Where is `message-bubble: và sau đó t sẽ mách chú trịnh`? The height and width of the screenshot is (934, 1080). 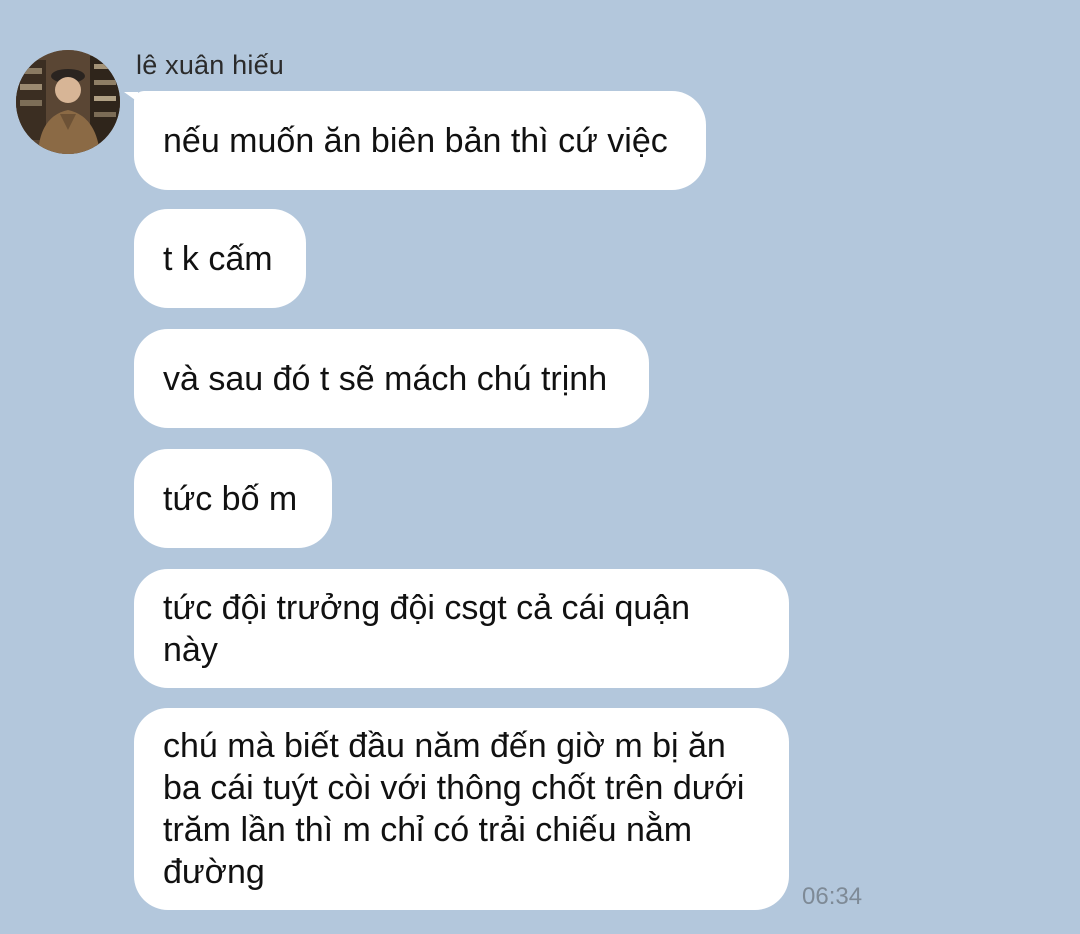 message-bubble: và sau đó t sẽ mách chú trịnh is located at coordinates (391, 378).